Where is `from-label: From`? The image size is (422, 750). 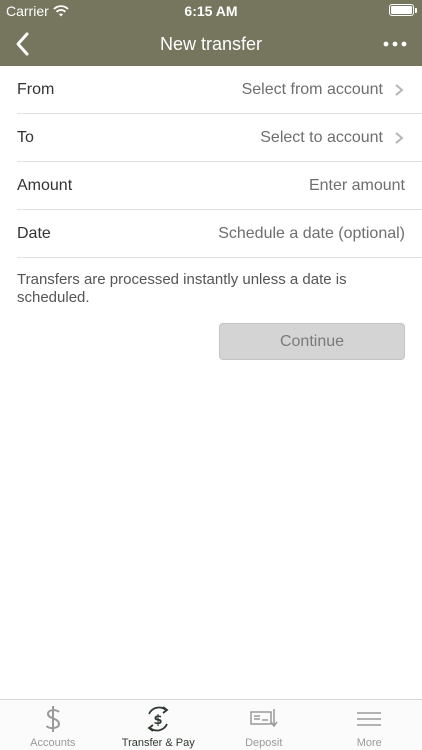
from-label: From is located at coordinates (36, 89).